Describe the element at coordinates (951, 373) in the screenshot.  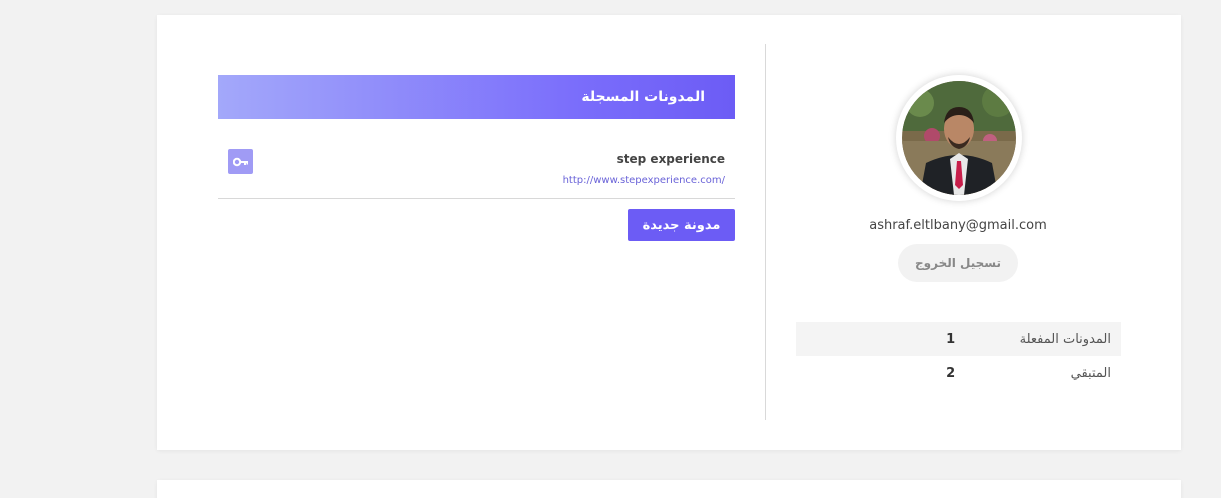
I see `stat-value: 2` at that location.